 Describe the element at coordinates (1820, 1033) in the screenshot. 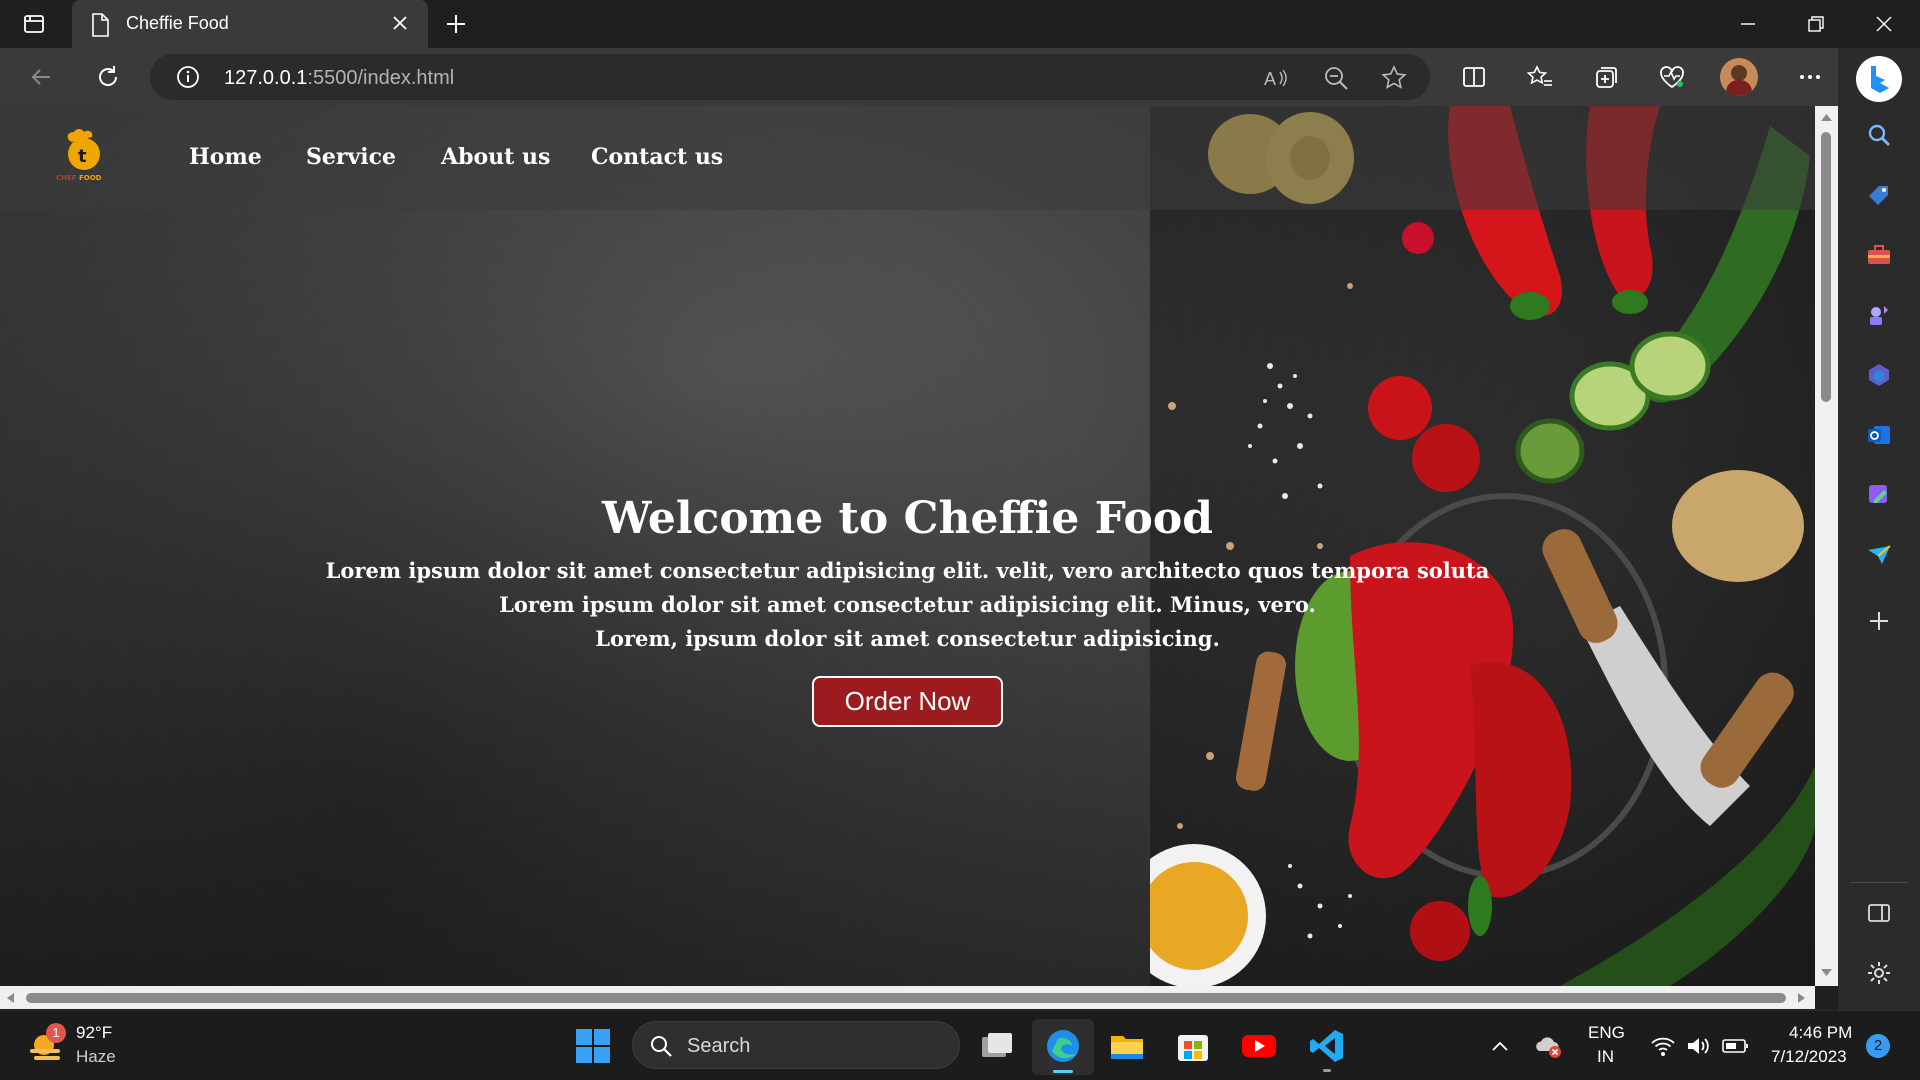

I see `clock-time: 4:46 PM` at that location.